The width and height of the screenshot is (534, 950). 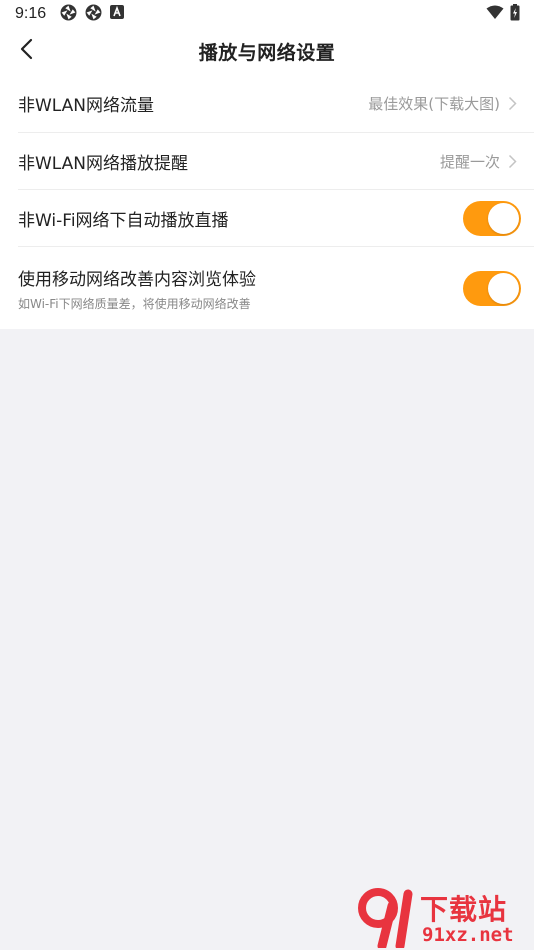 What do you see at coordinates (123, 220) in the screenshot?
I see `setting-title: 非Wi-Fi网络下自动播放直播` at bounding box center [123, 220].